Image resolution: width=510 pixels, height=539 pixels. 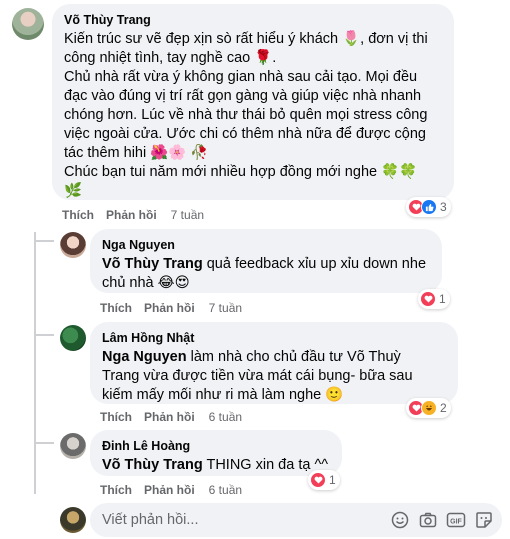 I want to click on emoji-icon, so click(x=400, y=520).